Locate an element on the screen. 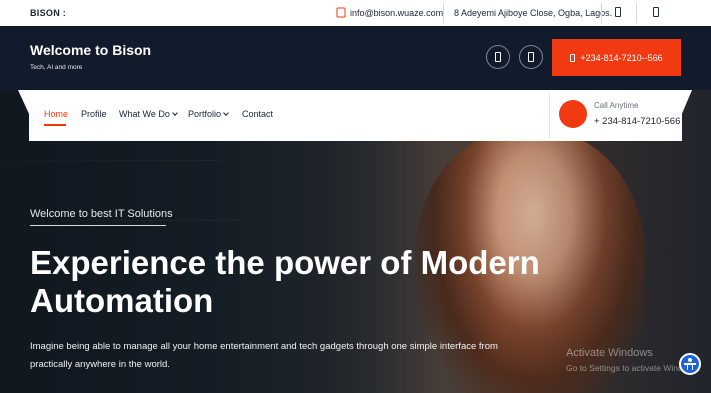  nav-item-contact: Contact is located at coordinates (257, 114).